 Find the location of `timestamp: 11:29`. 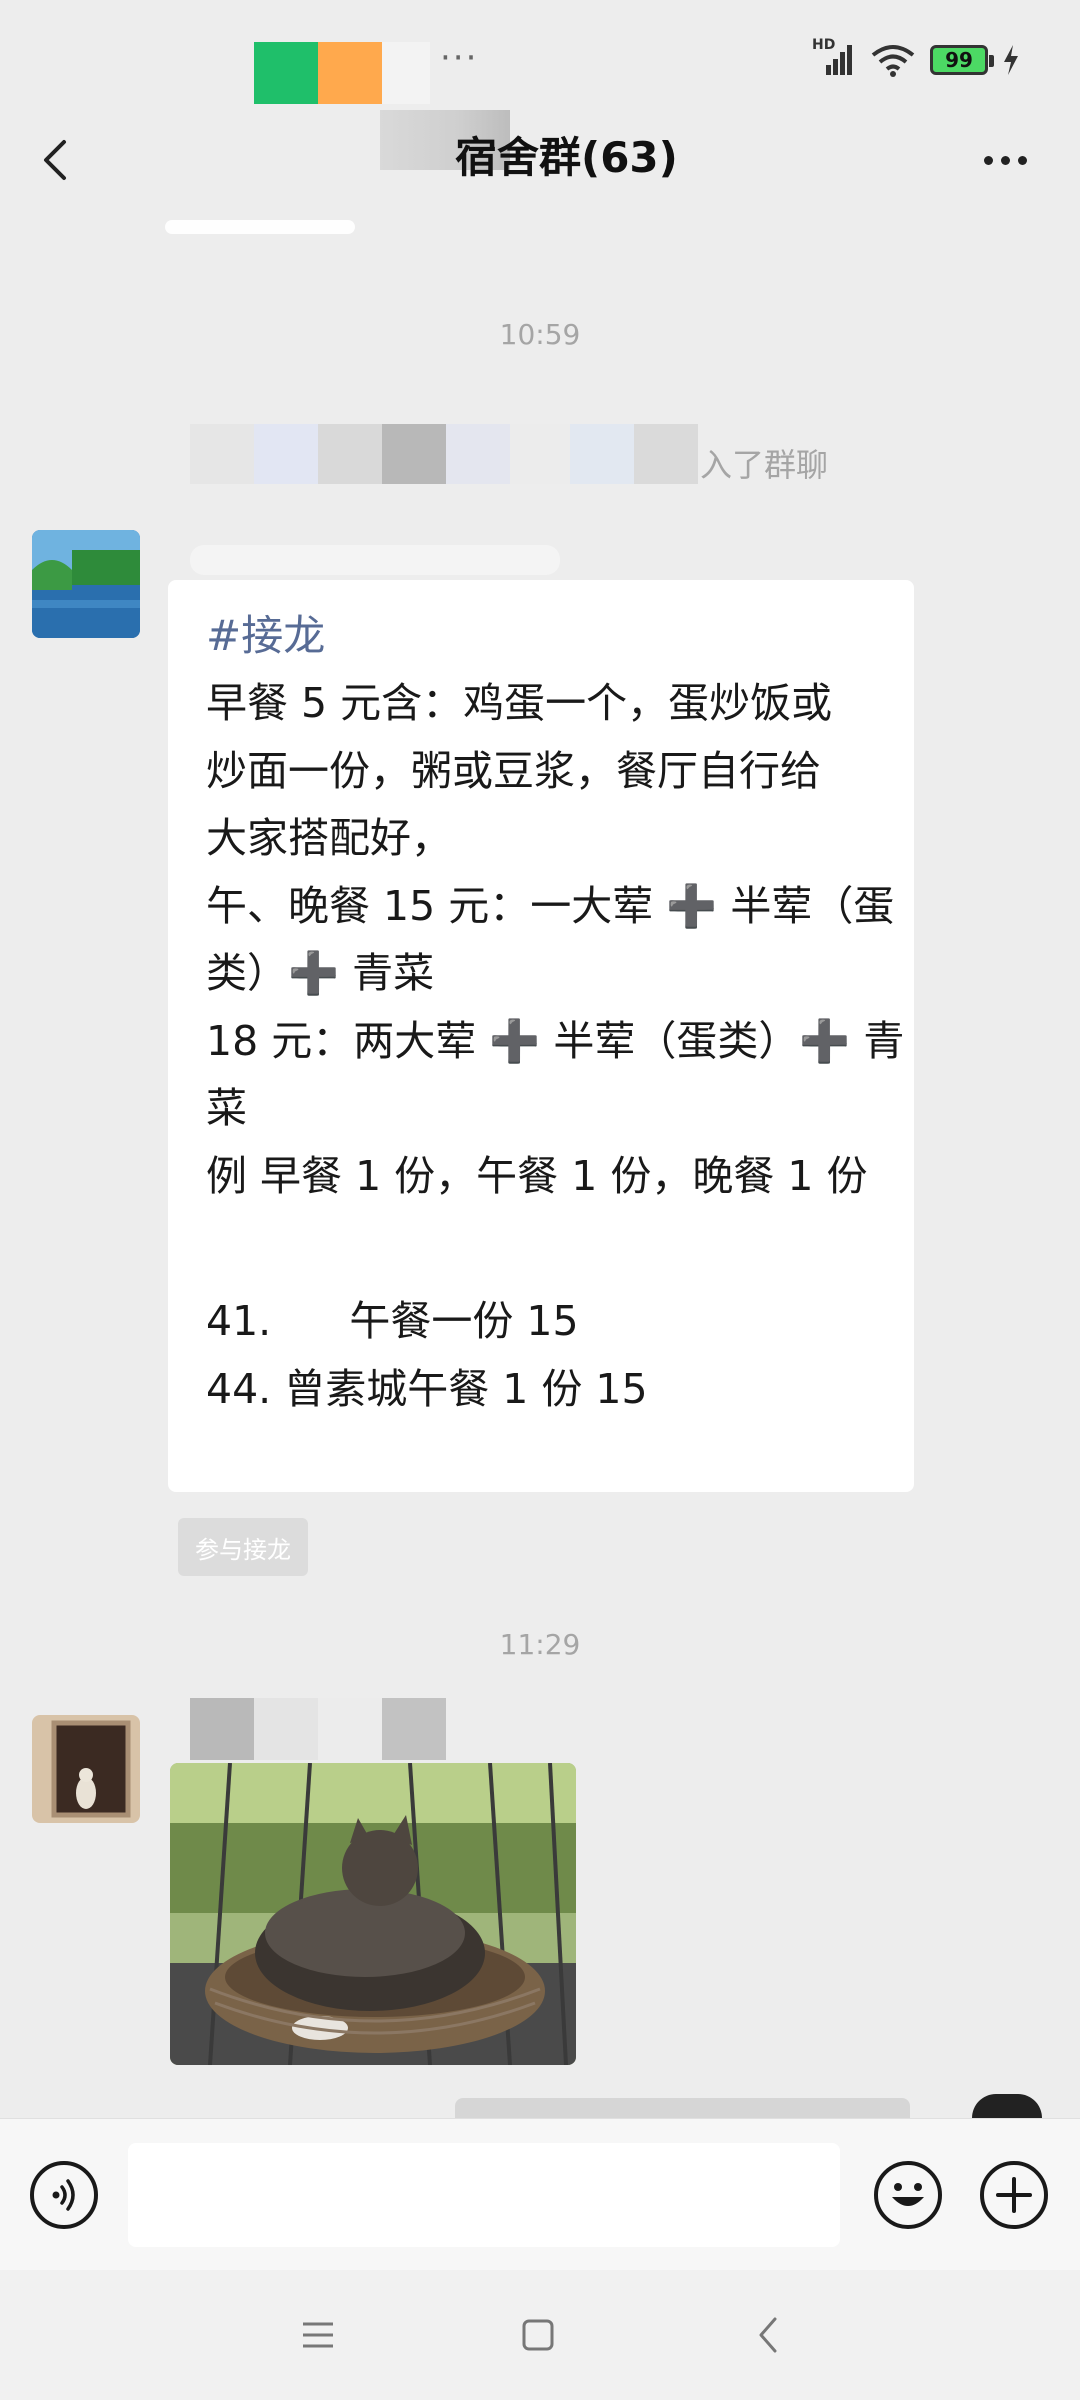

timestamp: 11:29 is located at coordinates (540, 1644).